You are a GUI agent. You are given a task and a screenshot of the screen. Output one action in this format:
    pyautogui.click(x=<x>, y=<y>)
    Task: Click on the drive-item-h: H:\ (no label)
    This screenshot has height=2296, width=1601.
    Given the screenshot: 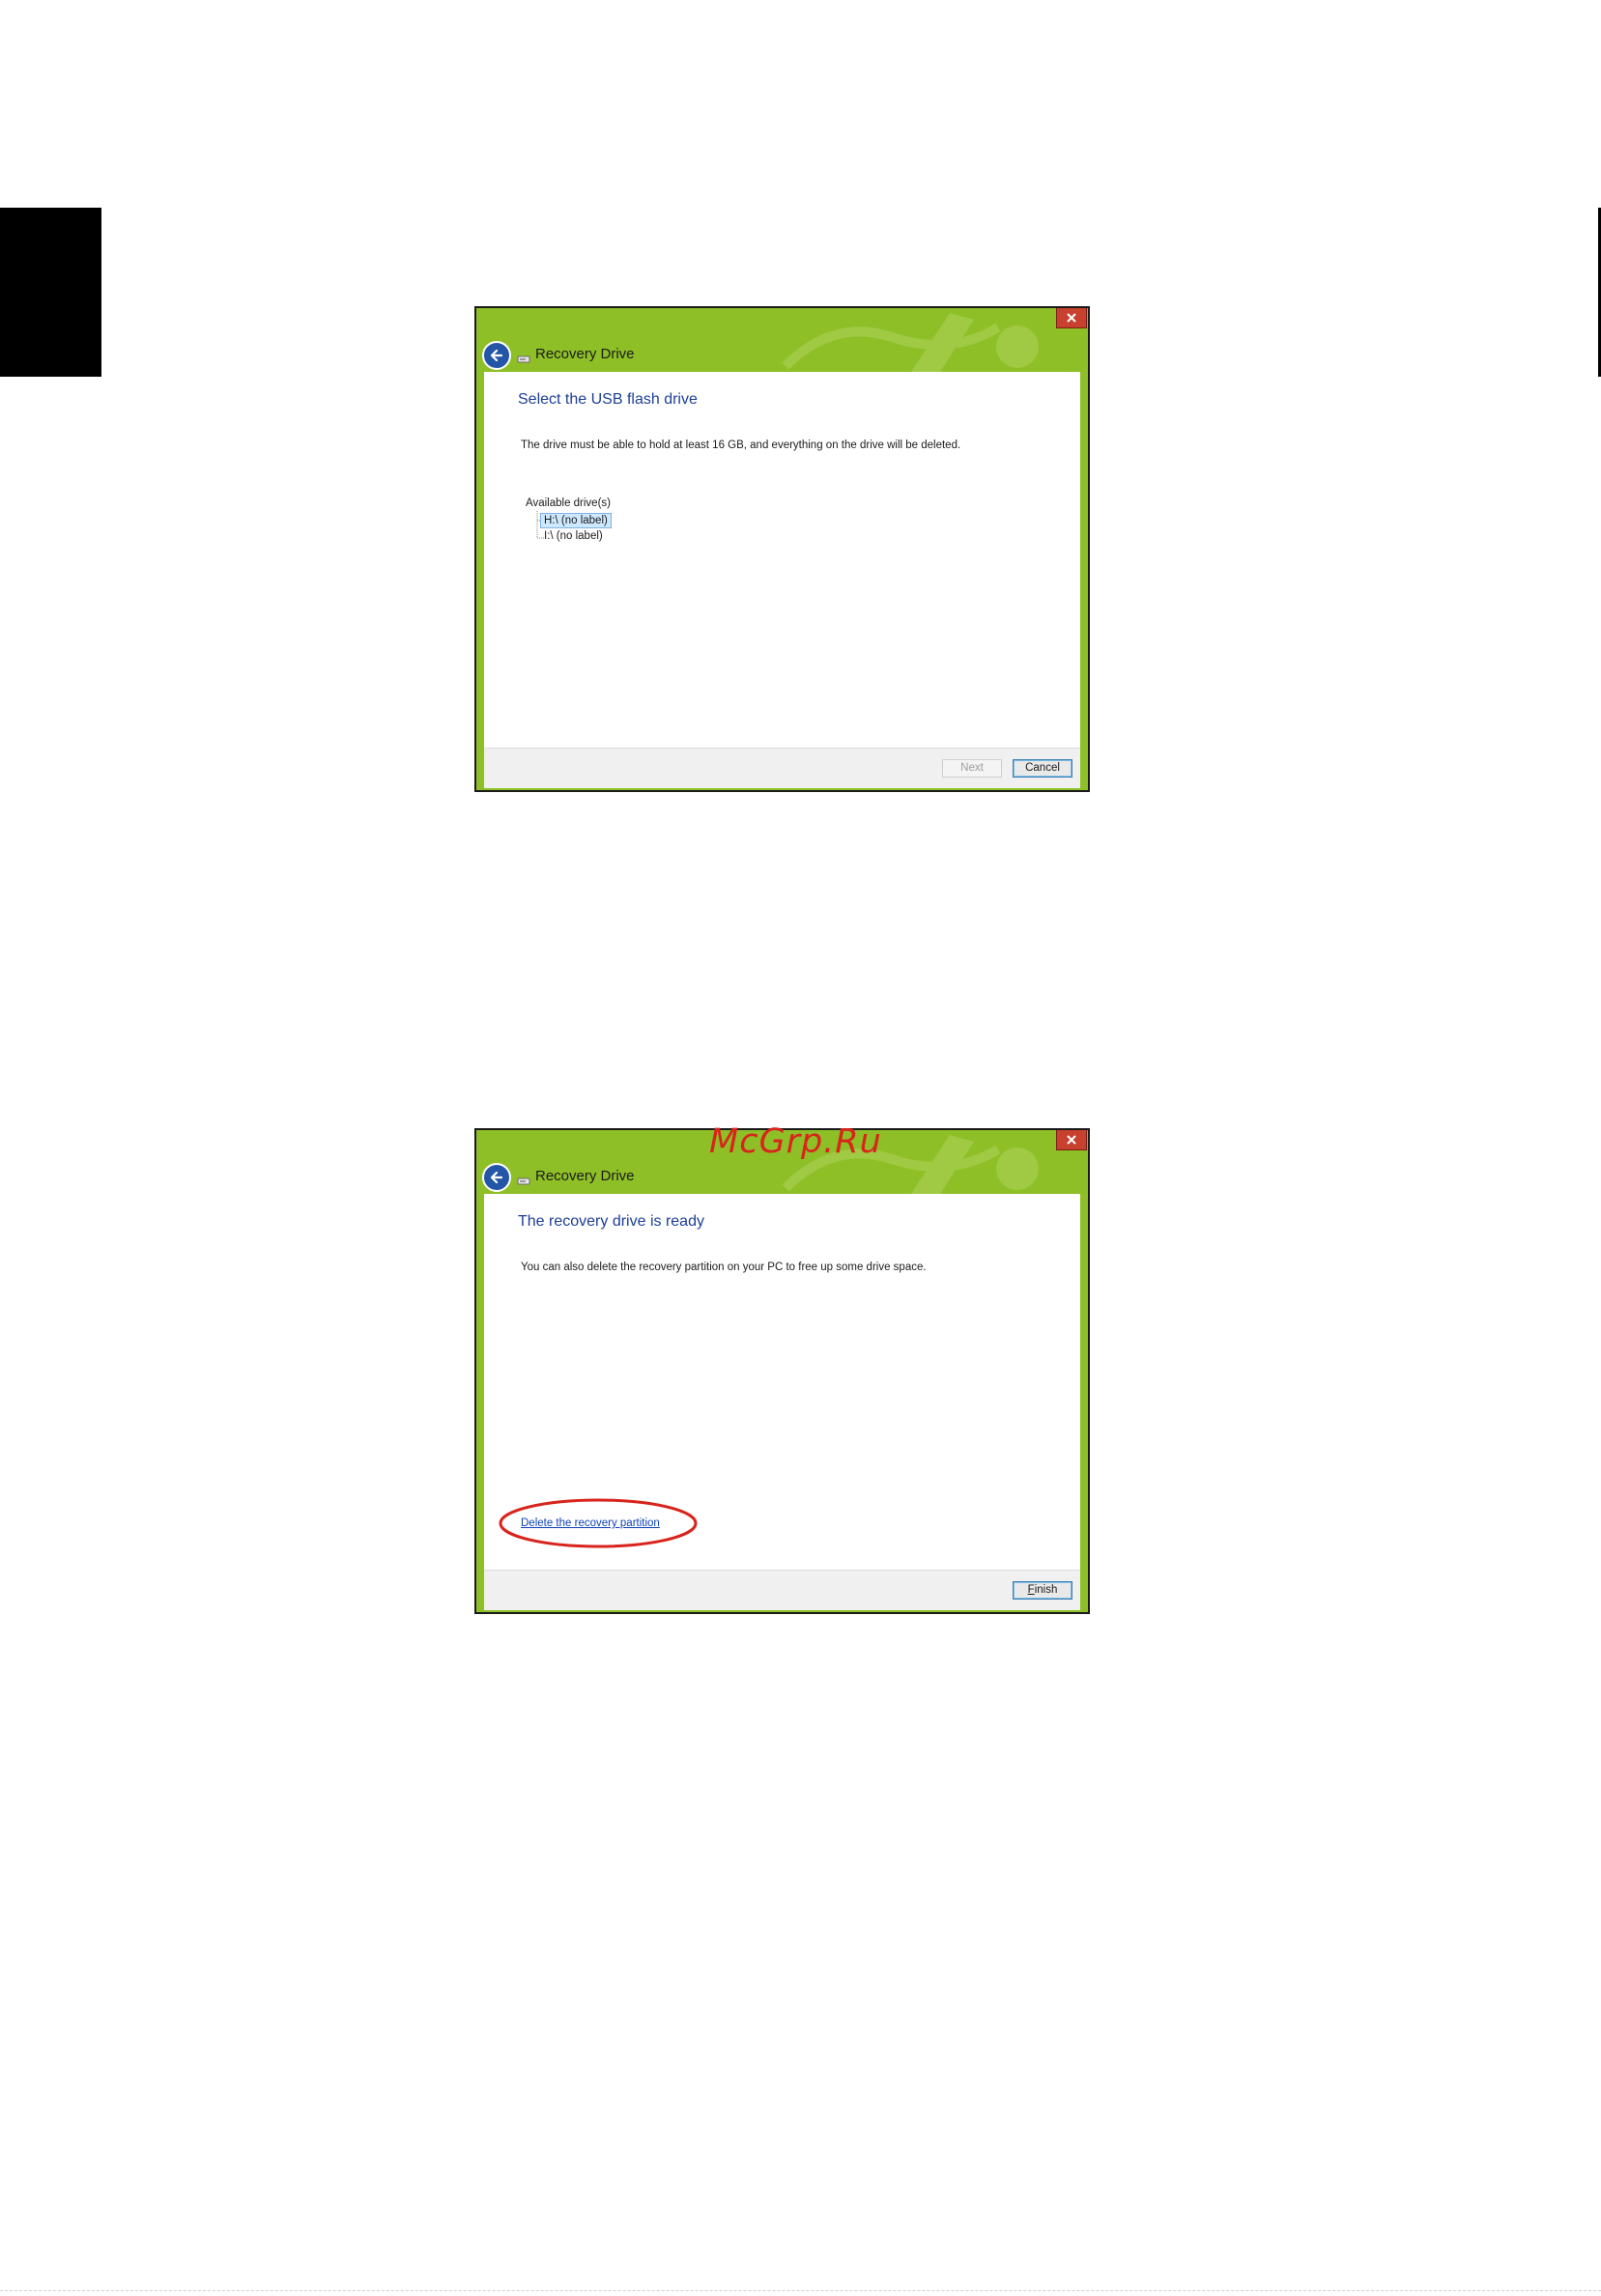 What is the action you would take?
    pyautogui.click(x=576, y=520)
    